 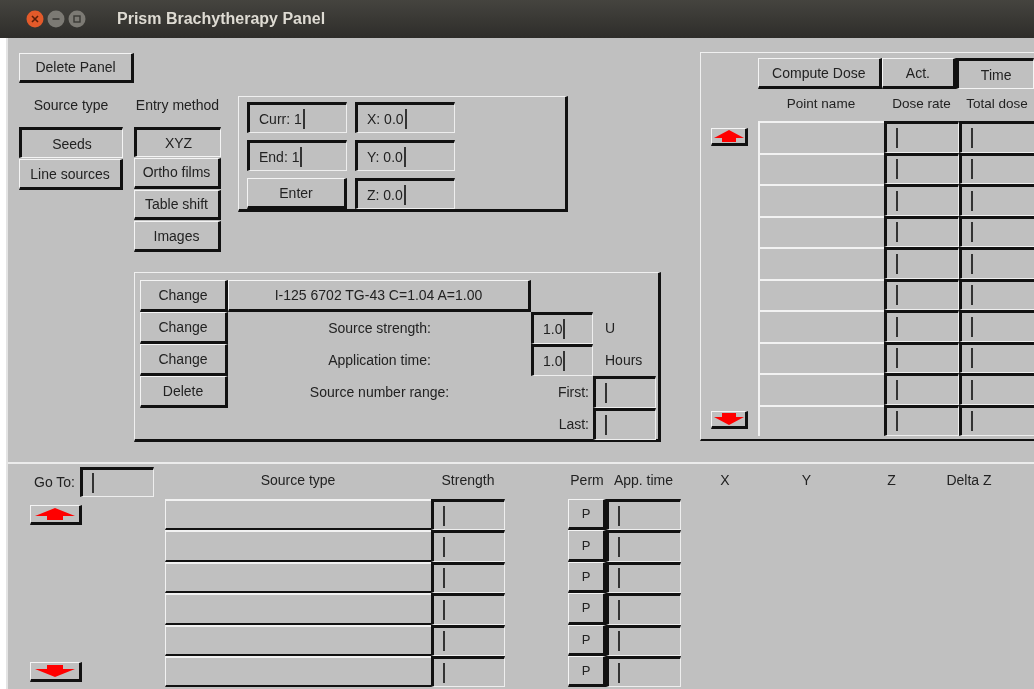 What do you see at coordinates (298, 480) in the screenshot?
I see `column-header: Source type` at bounding box center [298, 480].